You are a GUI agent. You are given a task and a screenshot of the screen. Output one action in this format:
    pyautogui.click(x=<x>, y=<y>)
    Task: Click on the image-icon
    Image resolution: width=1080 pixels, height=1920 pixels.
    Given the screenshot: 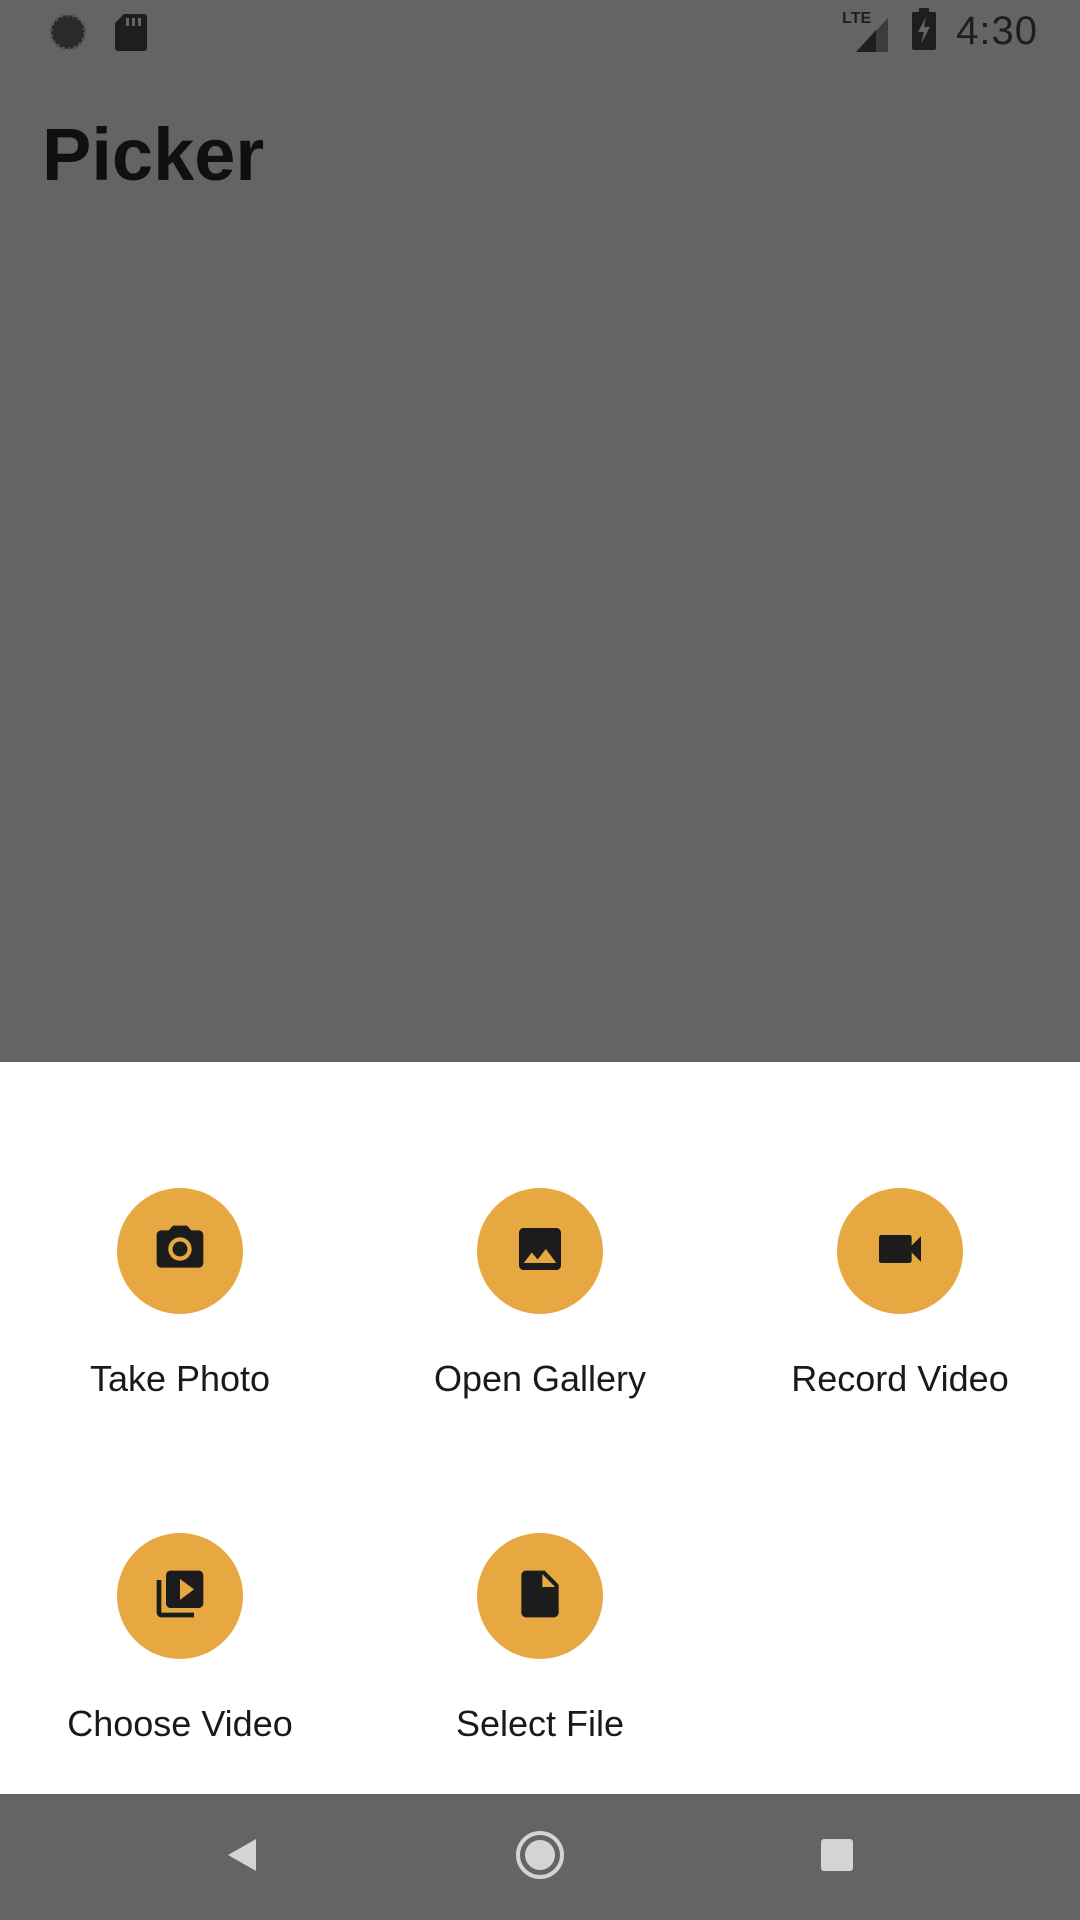 What is the action you would take?
    pyautogui.click(x=540, y=1251)
    